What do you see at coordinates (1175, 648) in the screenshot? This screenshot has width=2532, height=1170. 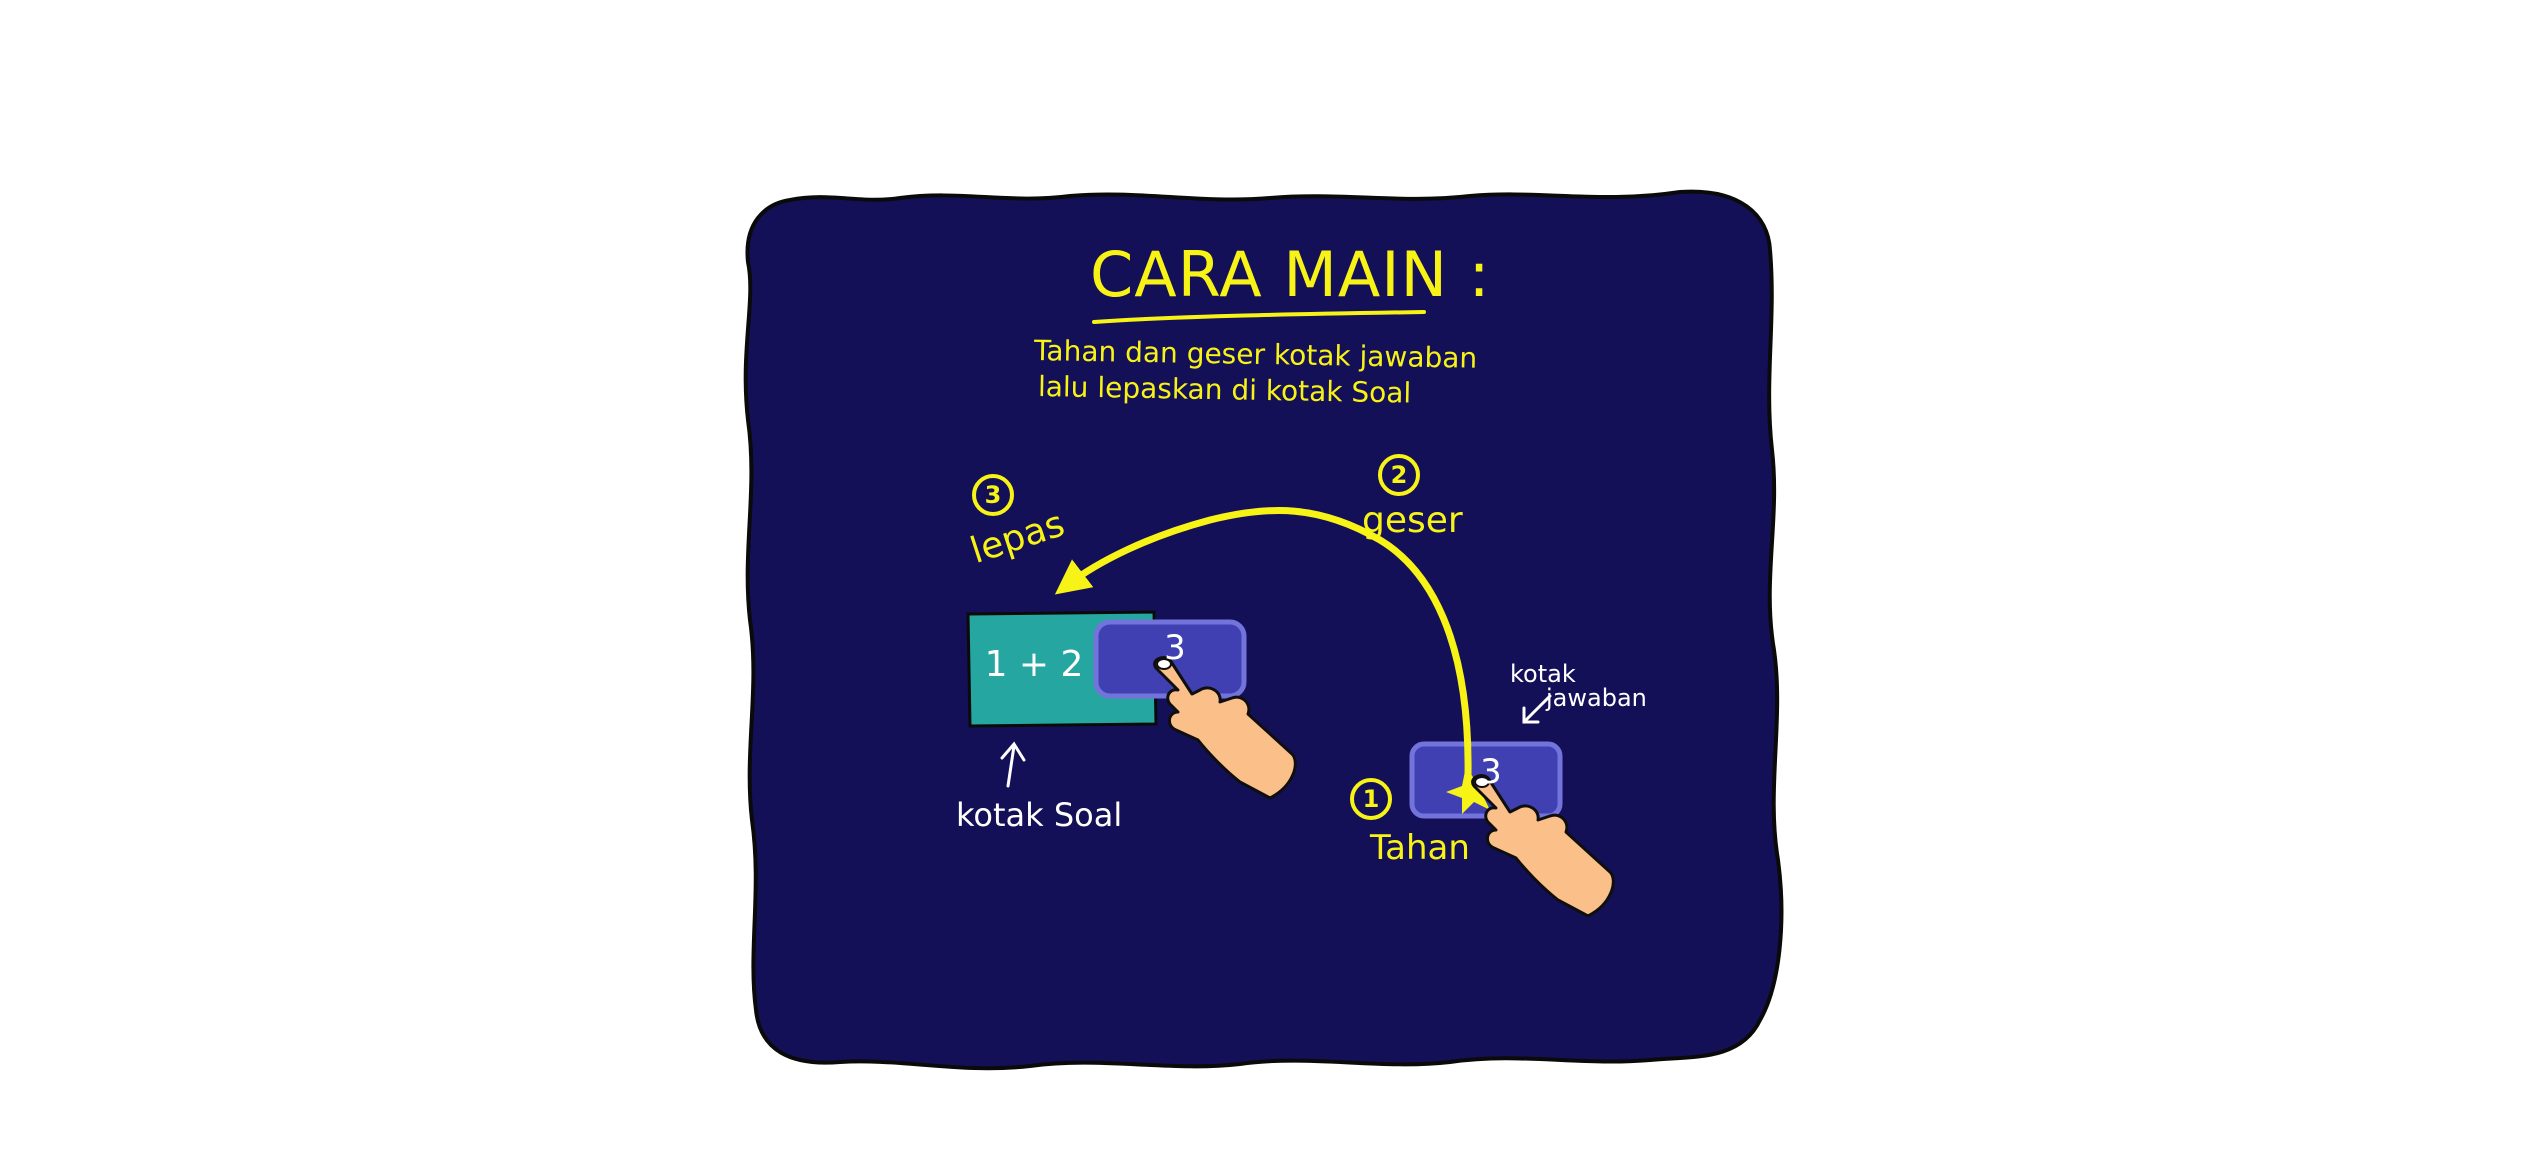 I see `dropped-answer-text: 3` at bounding box center [1175, 648].